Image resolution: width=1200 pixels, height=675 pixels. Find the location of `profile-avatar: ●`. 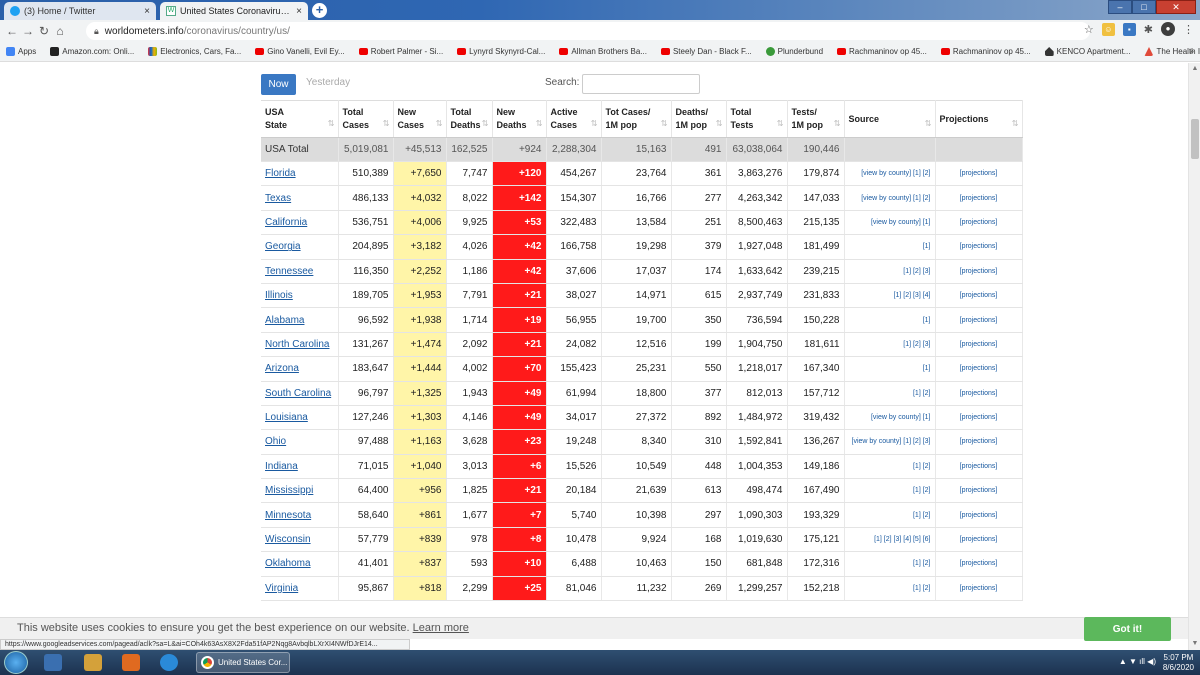

profile-avatar: ● is located at coordinates (1168, 29).